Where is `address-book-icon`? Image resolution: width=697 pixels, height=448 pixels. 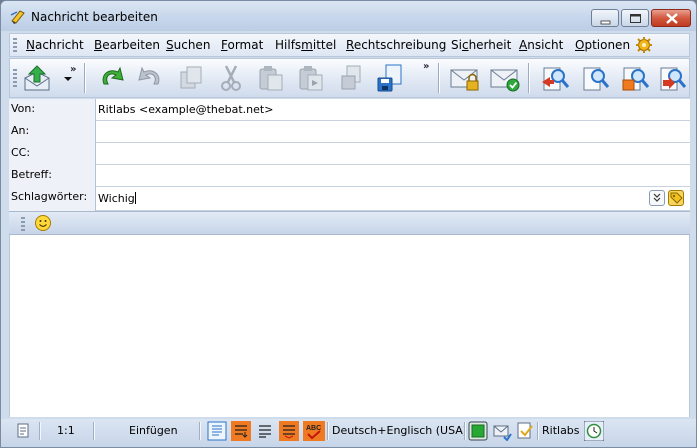
address-book-icon is located at coordinates (596, 79).